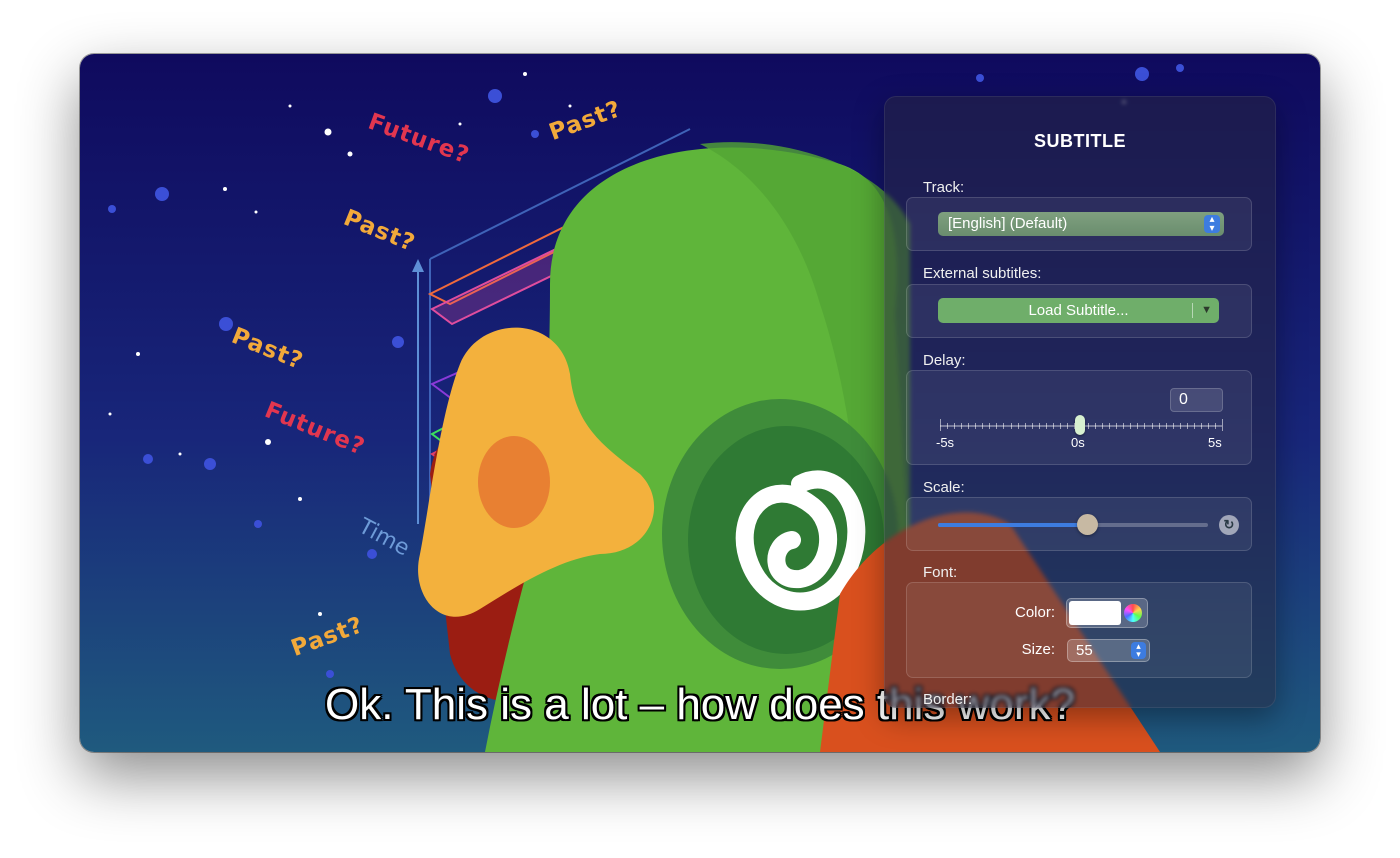  What do you see at coordinates (948, 699) in the screenshot?
I see `border-label: Border:` at bounding box center [948, 699].